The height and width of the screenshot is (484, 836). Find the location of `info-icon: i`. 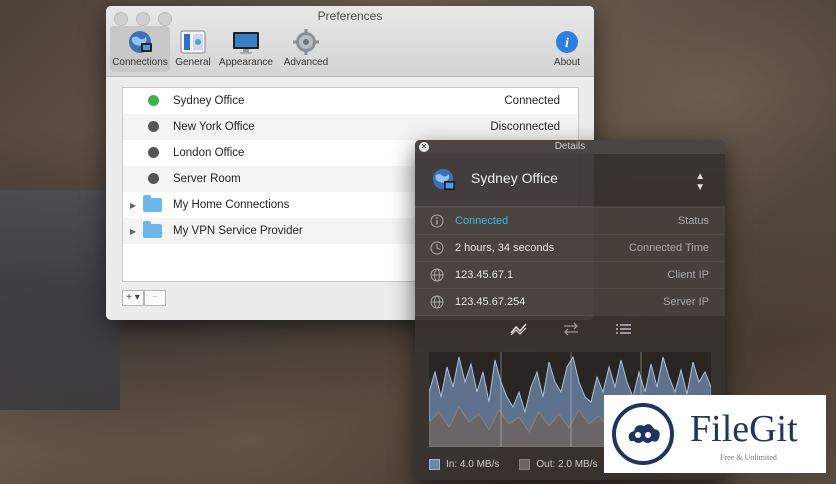

info-icon: i is located at coordinates (567, 42).